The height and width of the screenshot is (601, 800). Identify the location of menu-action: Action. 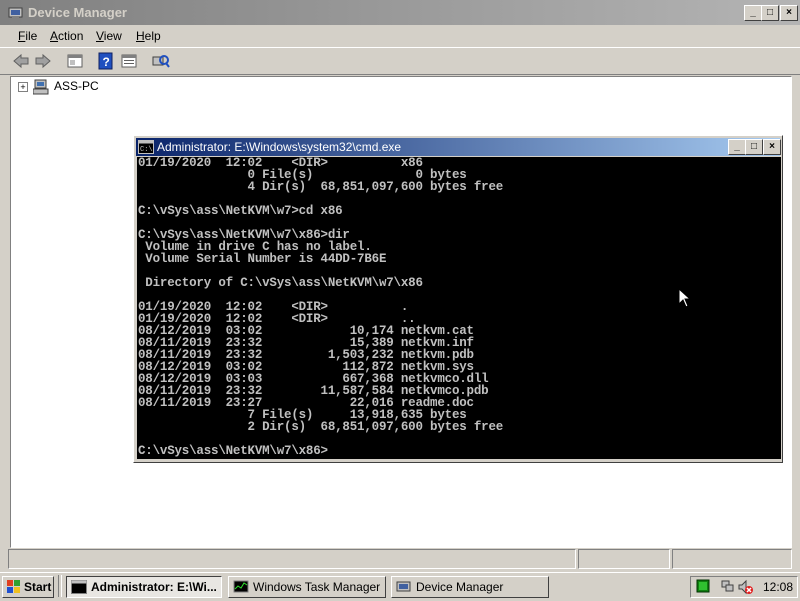
(66, 36).